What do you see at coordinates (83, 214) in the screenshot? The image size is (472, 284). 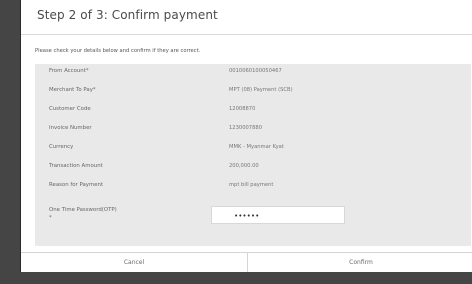 I see `otp-label: One Time Password(OTP) *` at bounding box center [83, 214].